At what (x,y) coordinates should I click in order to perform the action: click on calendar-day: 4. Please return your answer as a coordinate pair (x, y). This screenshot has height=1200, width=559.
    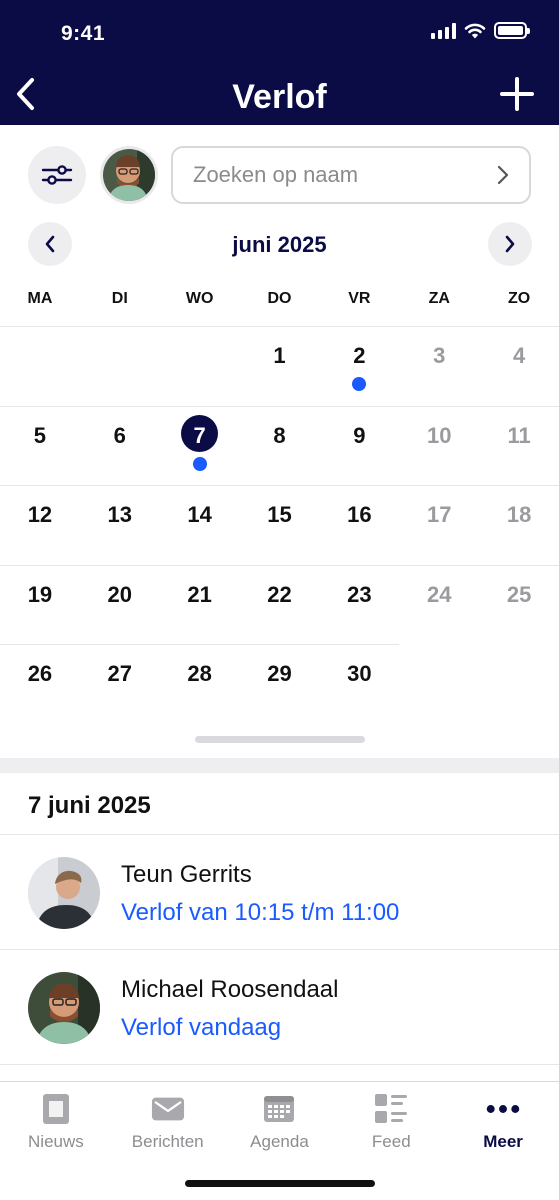
    Looking at the image, I should click on (519, 366).